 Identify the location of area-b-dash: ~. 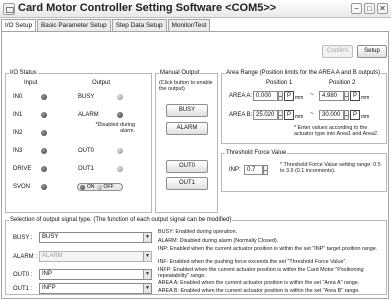
(312, 114).